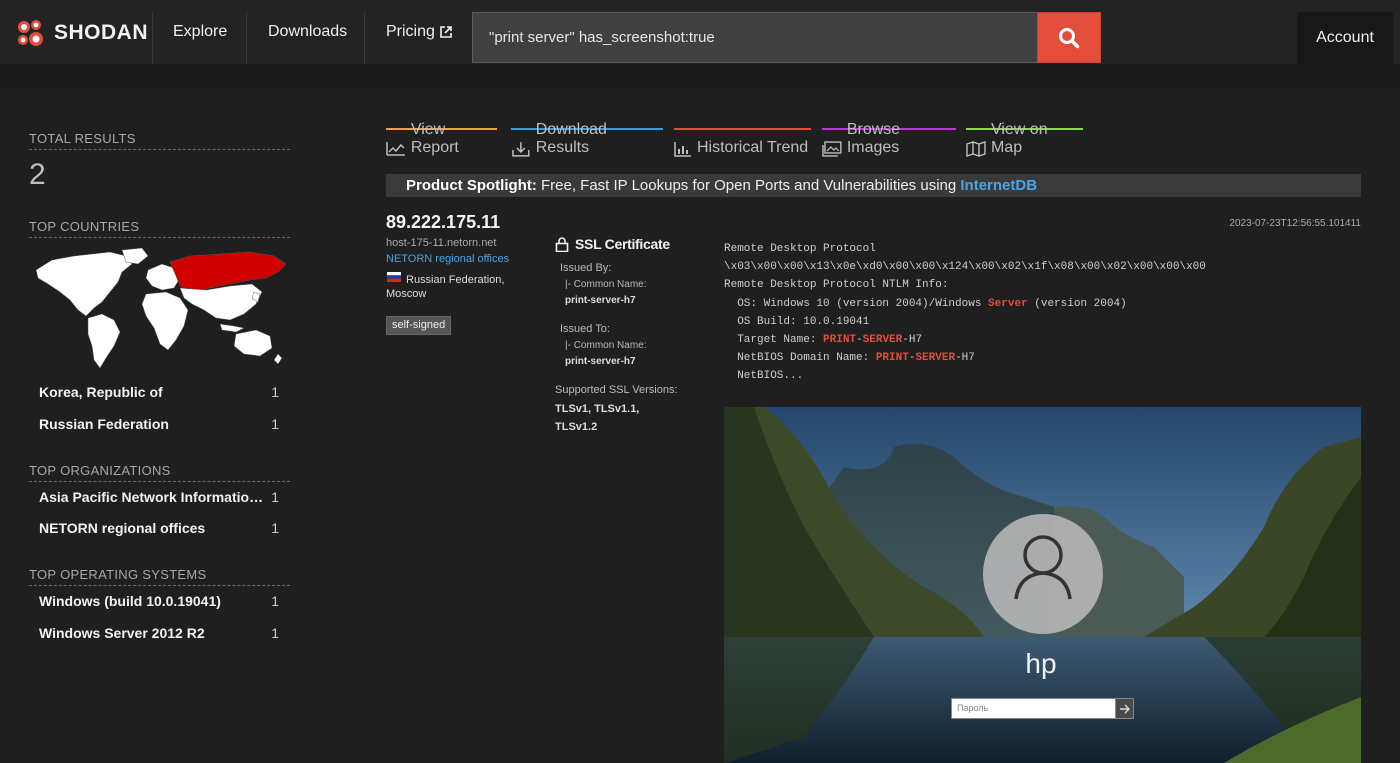 The image size is (1400, 763). Describe the element at coordinates (1033, 708) in the screenshot. I see `lockscreen-password-field: Пароль` at that location.